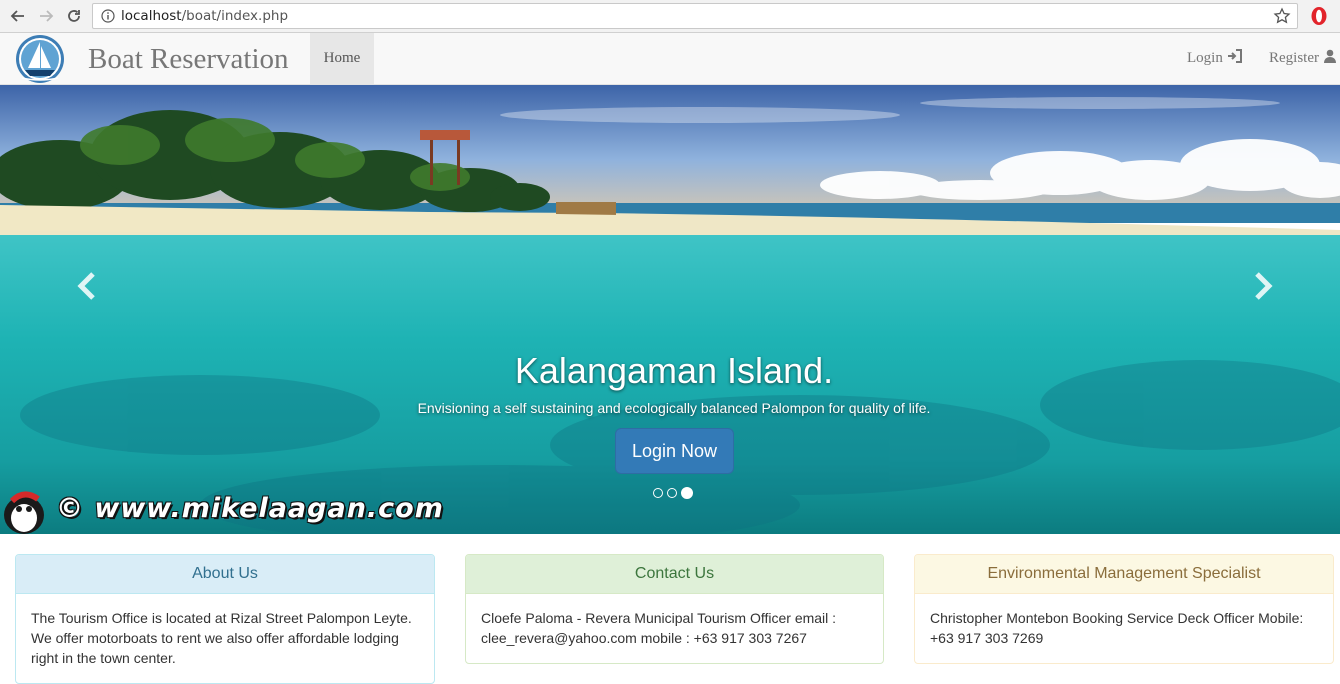 This screenshot has width=1340, height=684. I want to click on nav-home-link: Home, so click(342, 58).